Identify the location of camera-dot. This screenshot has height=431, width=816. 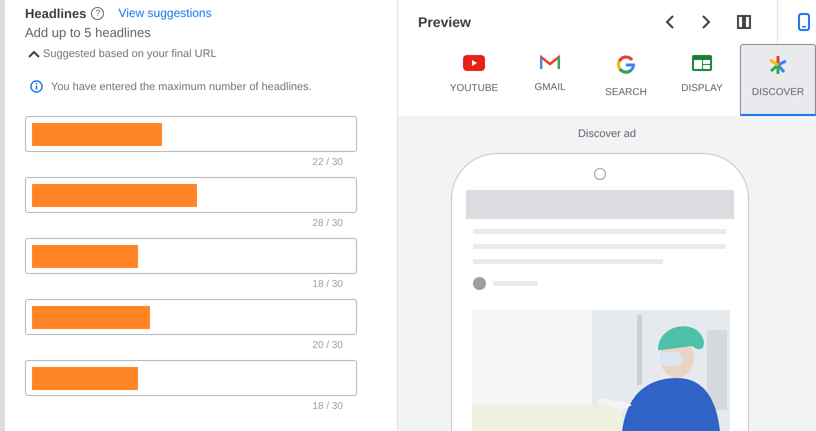
(600, 174).